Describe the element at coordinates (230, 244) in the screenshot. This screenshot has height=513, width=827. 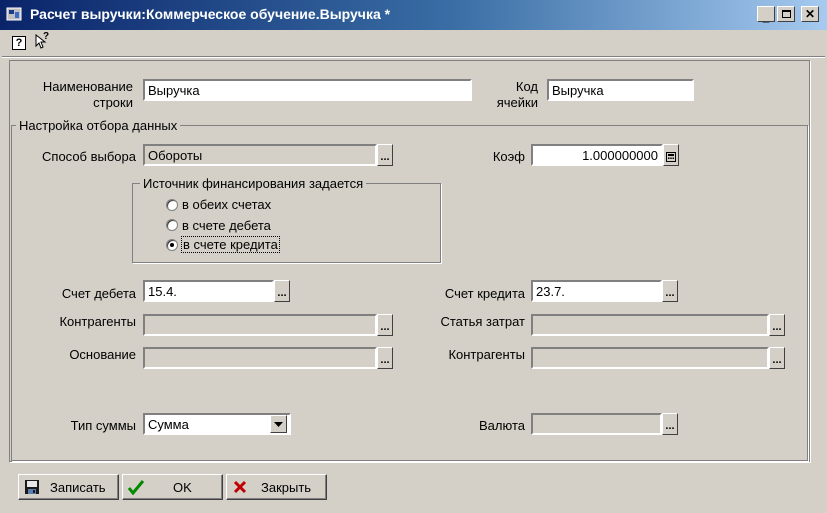
I see `radio-credit-account-label: в счете кредита` at that location.